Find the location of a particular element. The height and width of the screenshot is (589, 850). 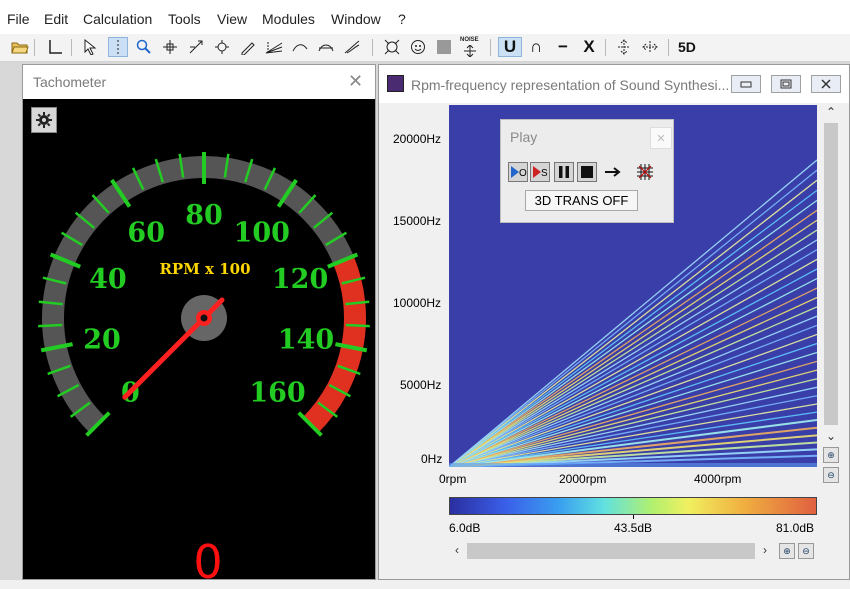

y-tick-label: 10000Hz is located at coordinates (417, 303).